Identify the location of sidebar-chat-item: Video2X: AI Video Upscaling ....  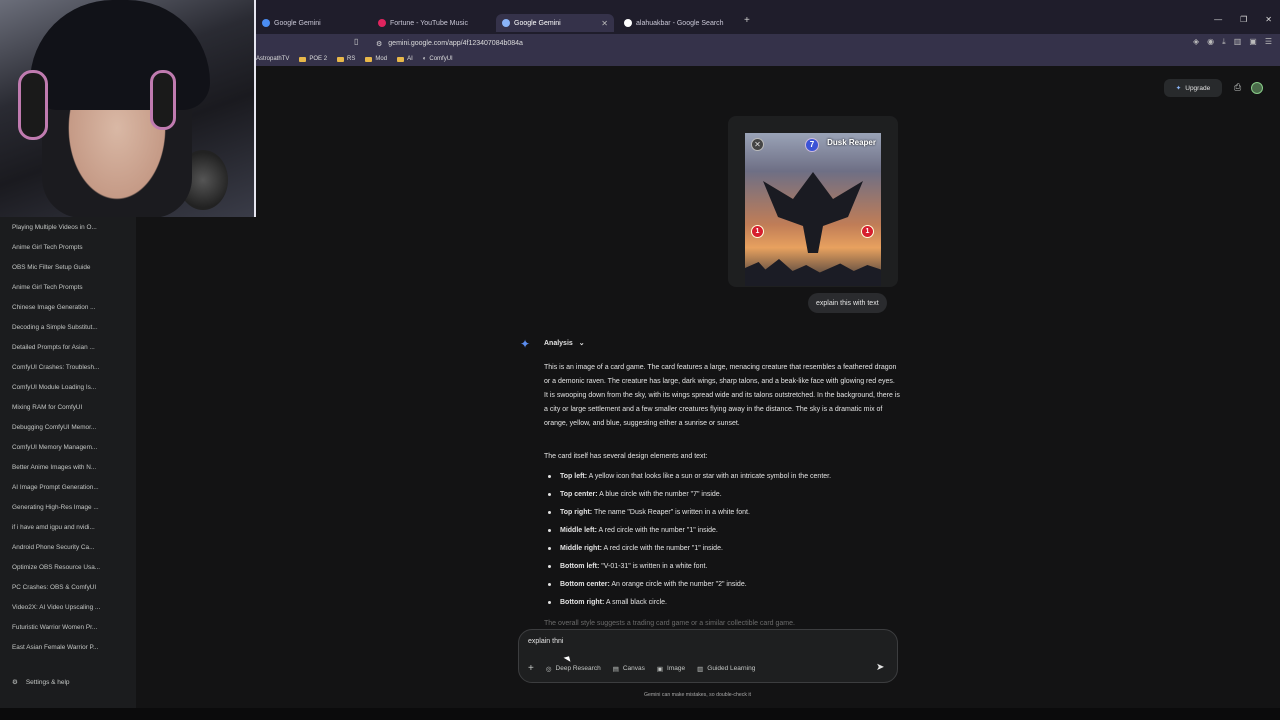
(71, 607).